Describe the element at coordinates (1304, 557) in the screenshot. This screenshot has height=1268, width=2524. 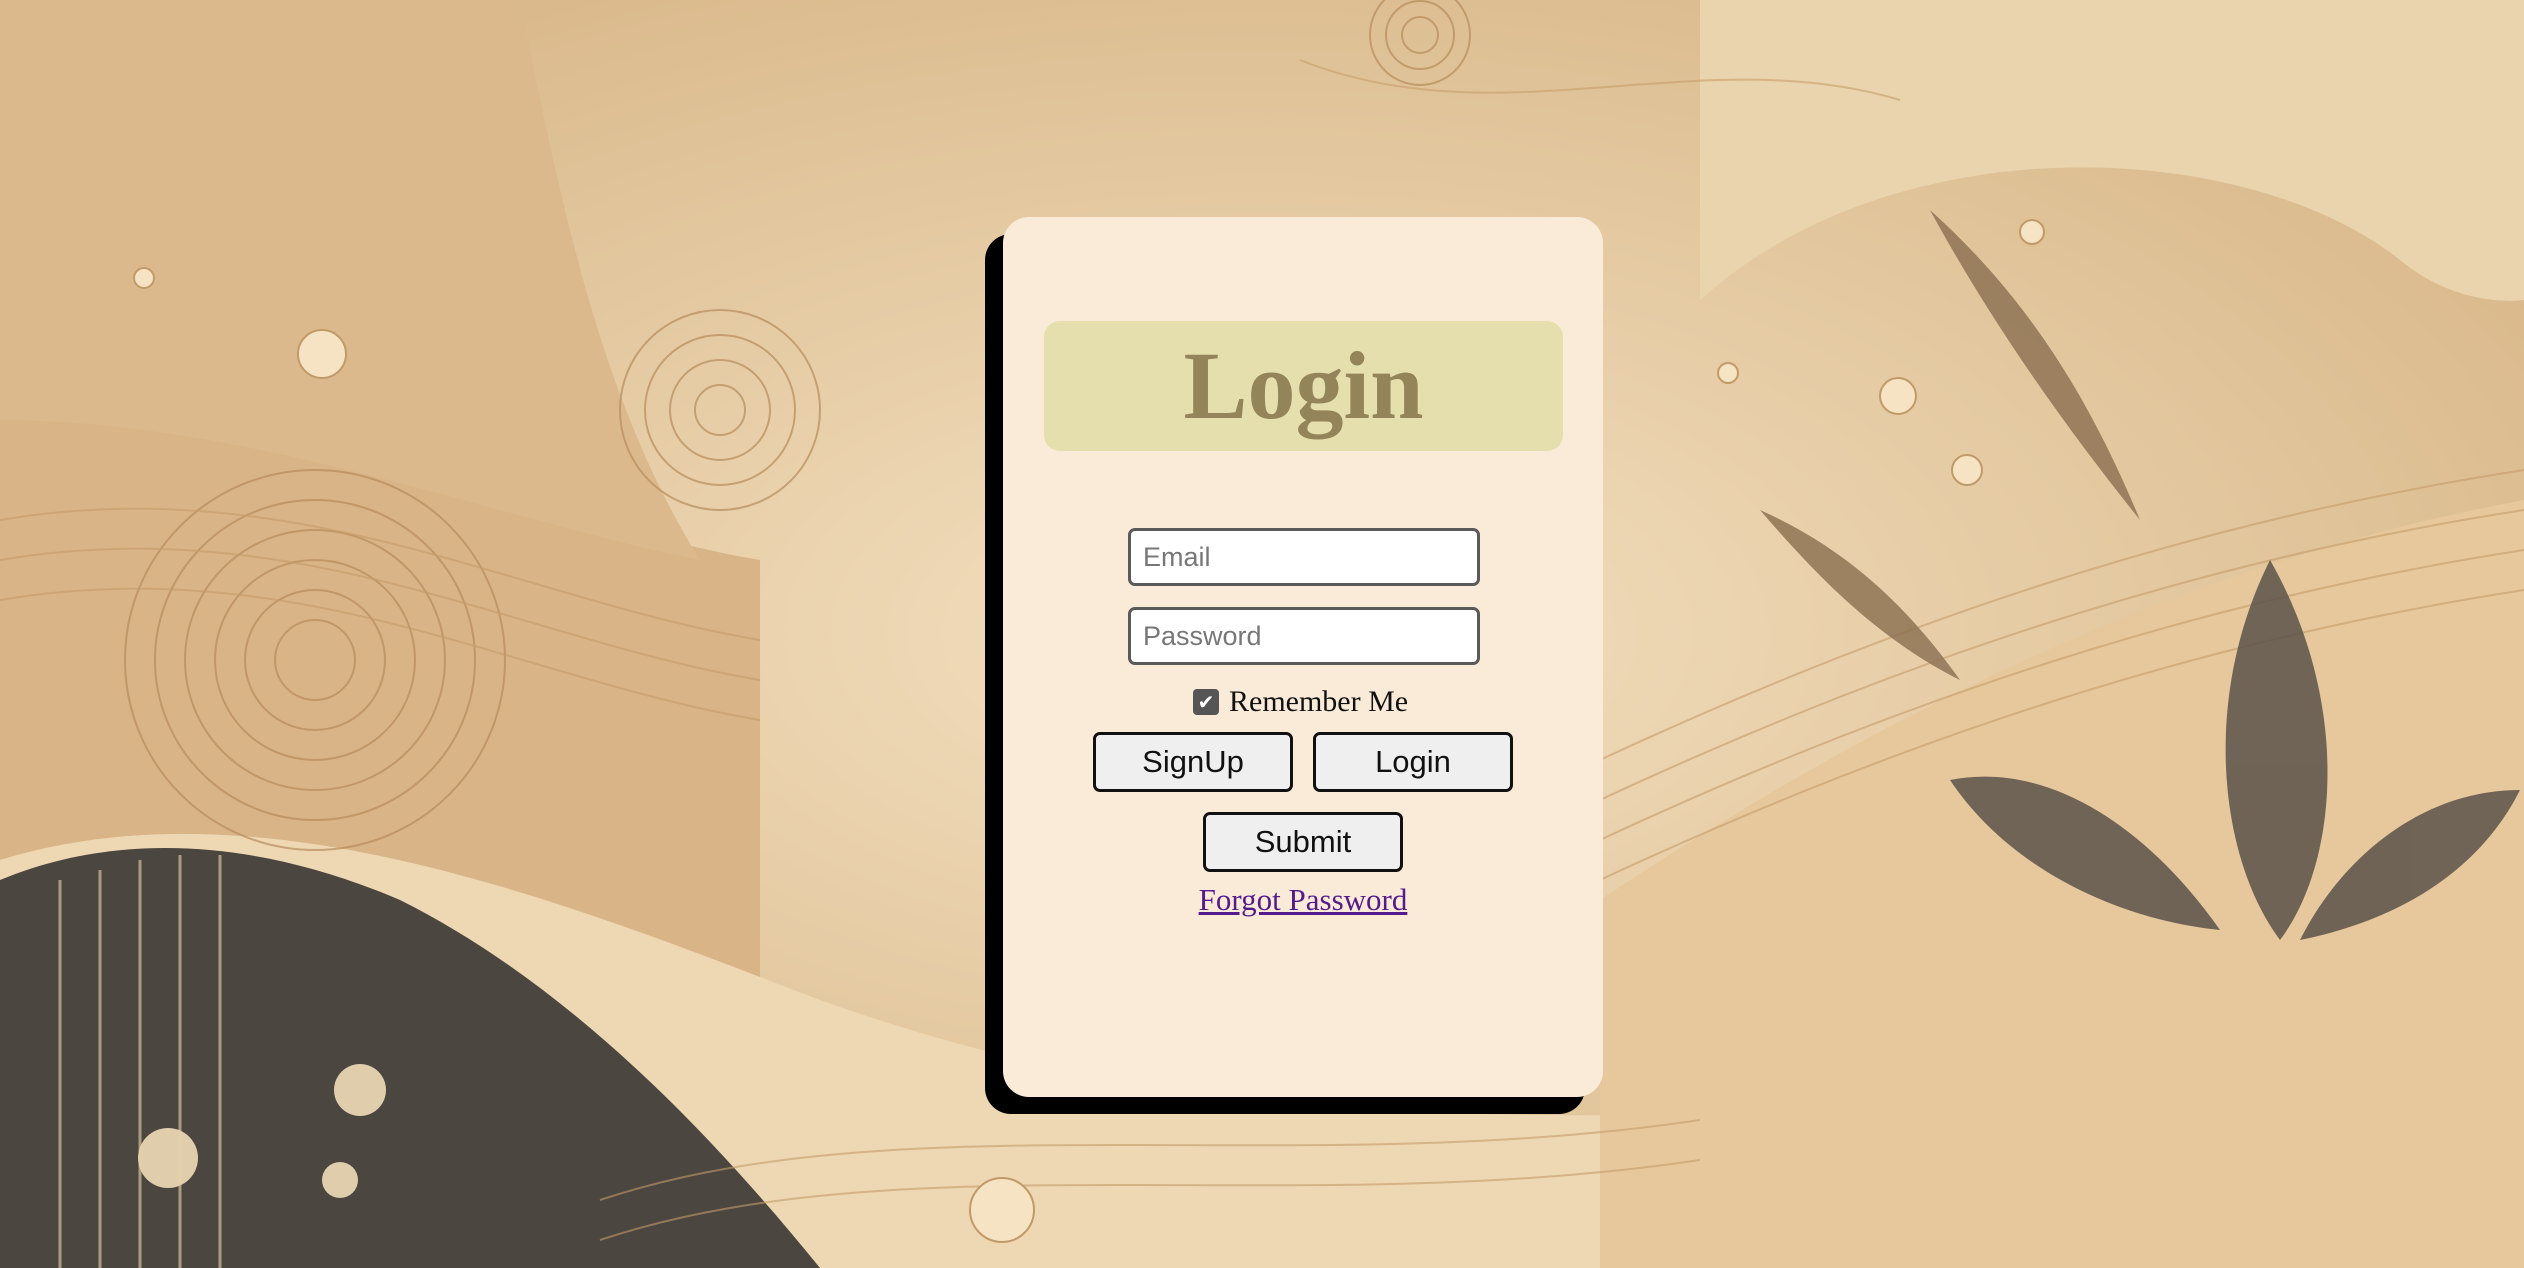
I see `email-field` at that location.